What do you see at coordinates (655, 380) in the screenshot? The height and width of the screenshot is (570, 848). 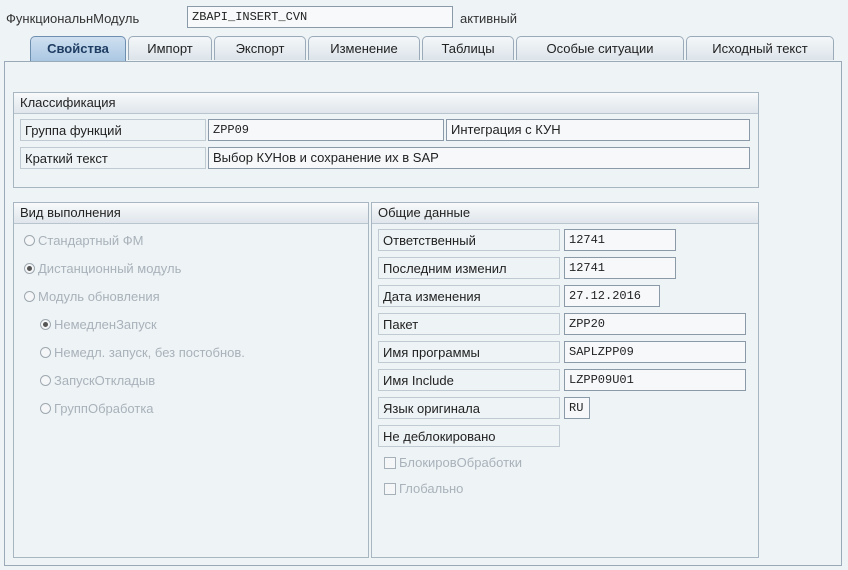 I see `include-name-field: LZPP09U01` at bounding box center [655, 380].